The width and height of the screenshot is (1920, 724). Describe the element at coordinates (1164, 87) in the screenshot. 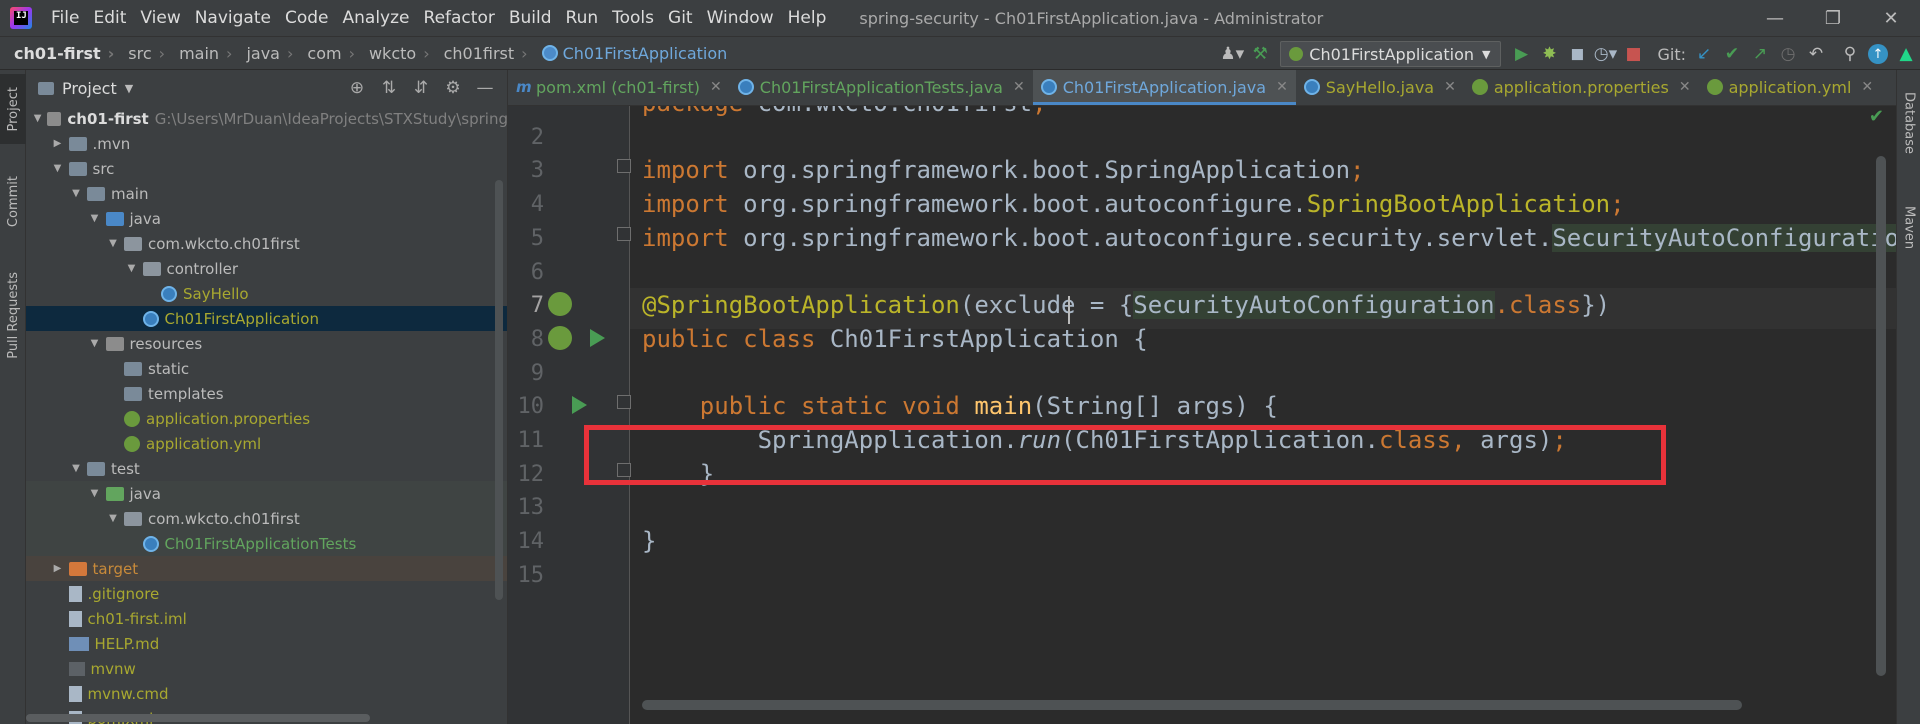

I see `editor-tab: Ch01FirstApplication.java ✕` at that location.